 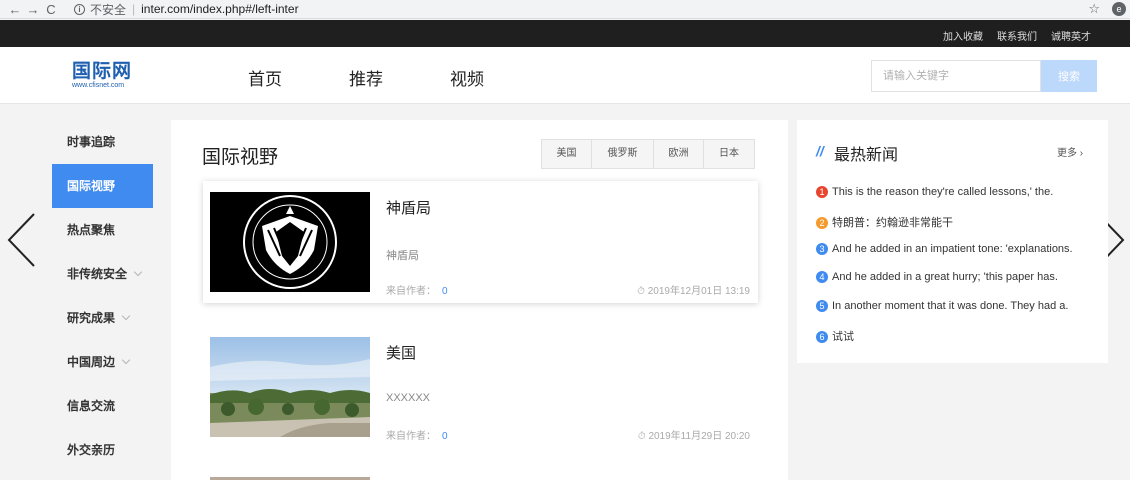 I want to click on article-summary: 神盾局, so click(x=402, y=256).